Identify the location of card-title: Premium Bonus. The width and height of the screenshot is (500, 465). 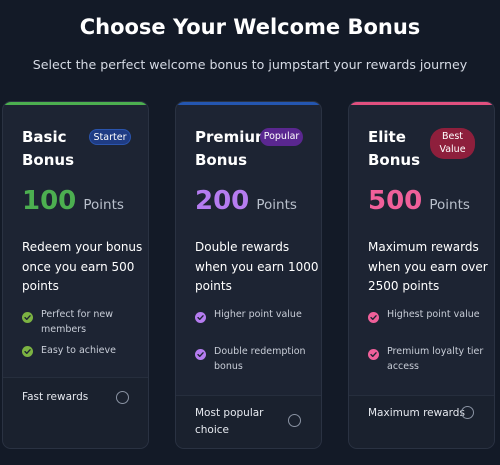
(233, 148).